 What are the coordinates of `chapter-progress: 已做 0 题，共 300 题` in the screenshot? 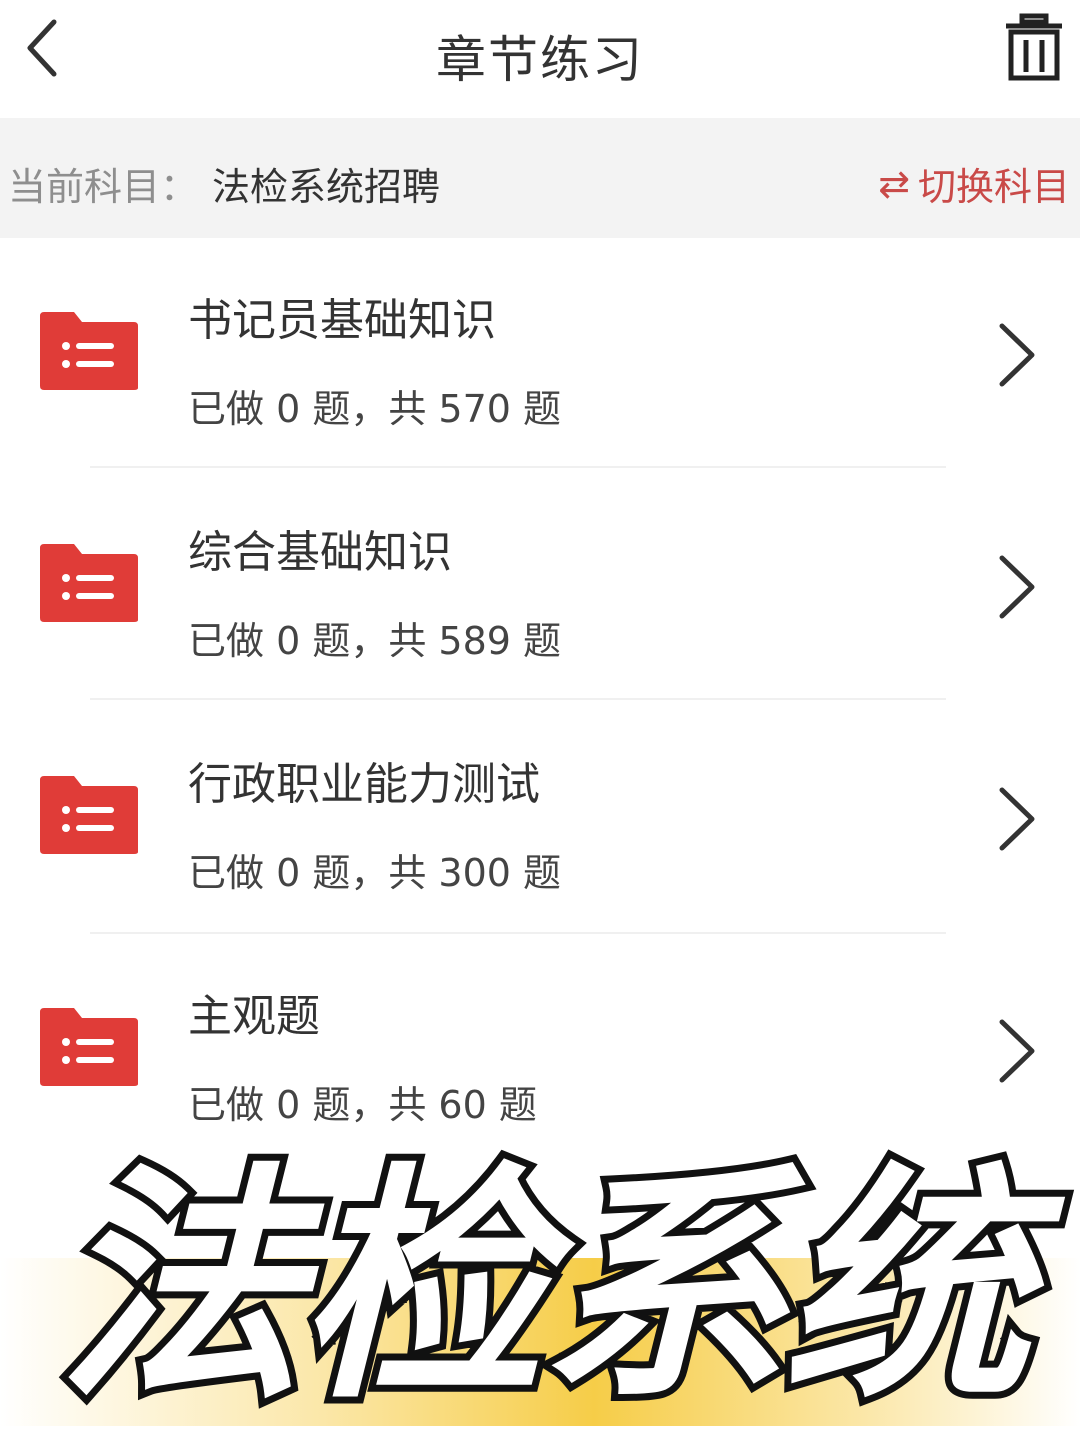 It's located at (375, 873).